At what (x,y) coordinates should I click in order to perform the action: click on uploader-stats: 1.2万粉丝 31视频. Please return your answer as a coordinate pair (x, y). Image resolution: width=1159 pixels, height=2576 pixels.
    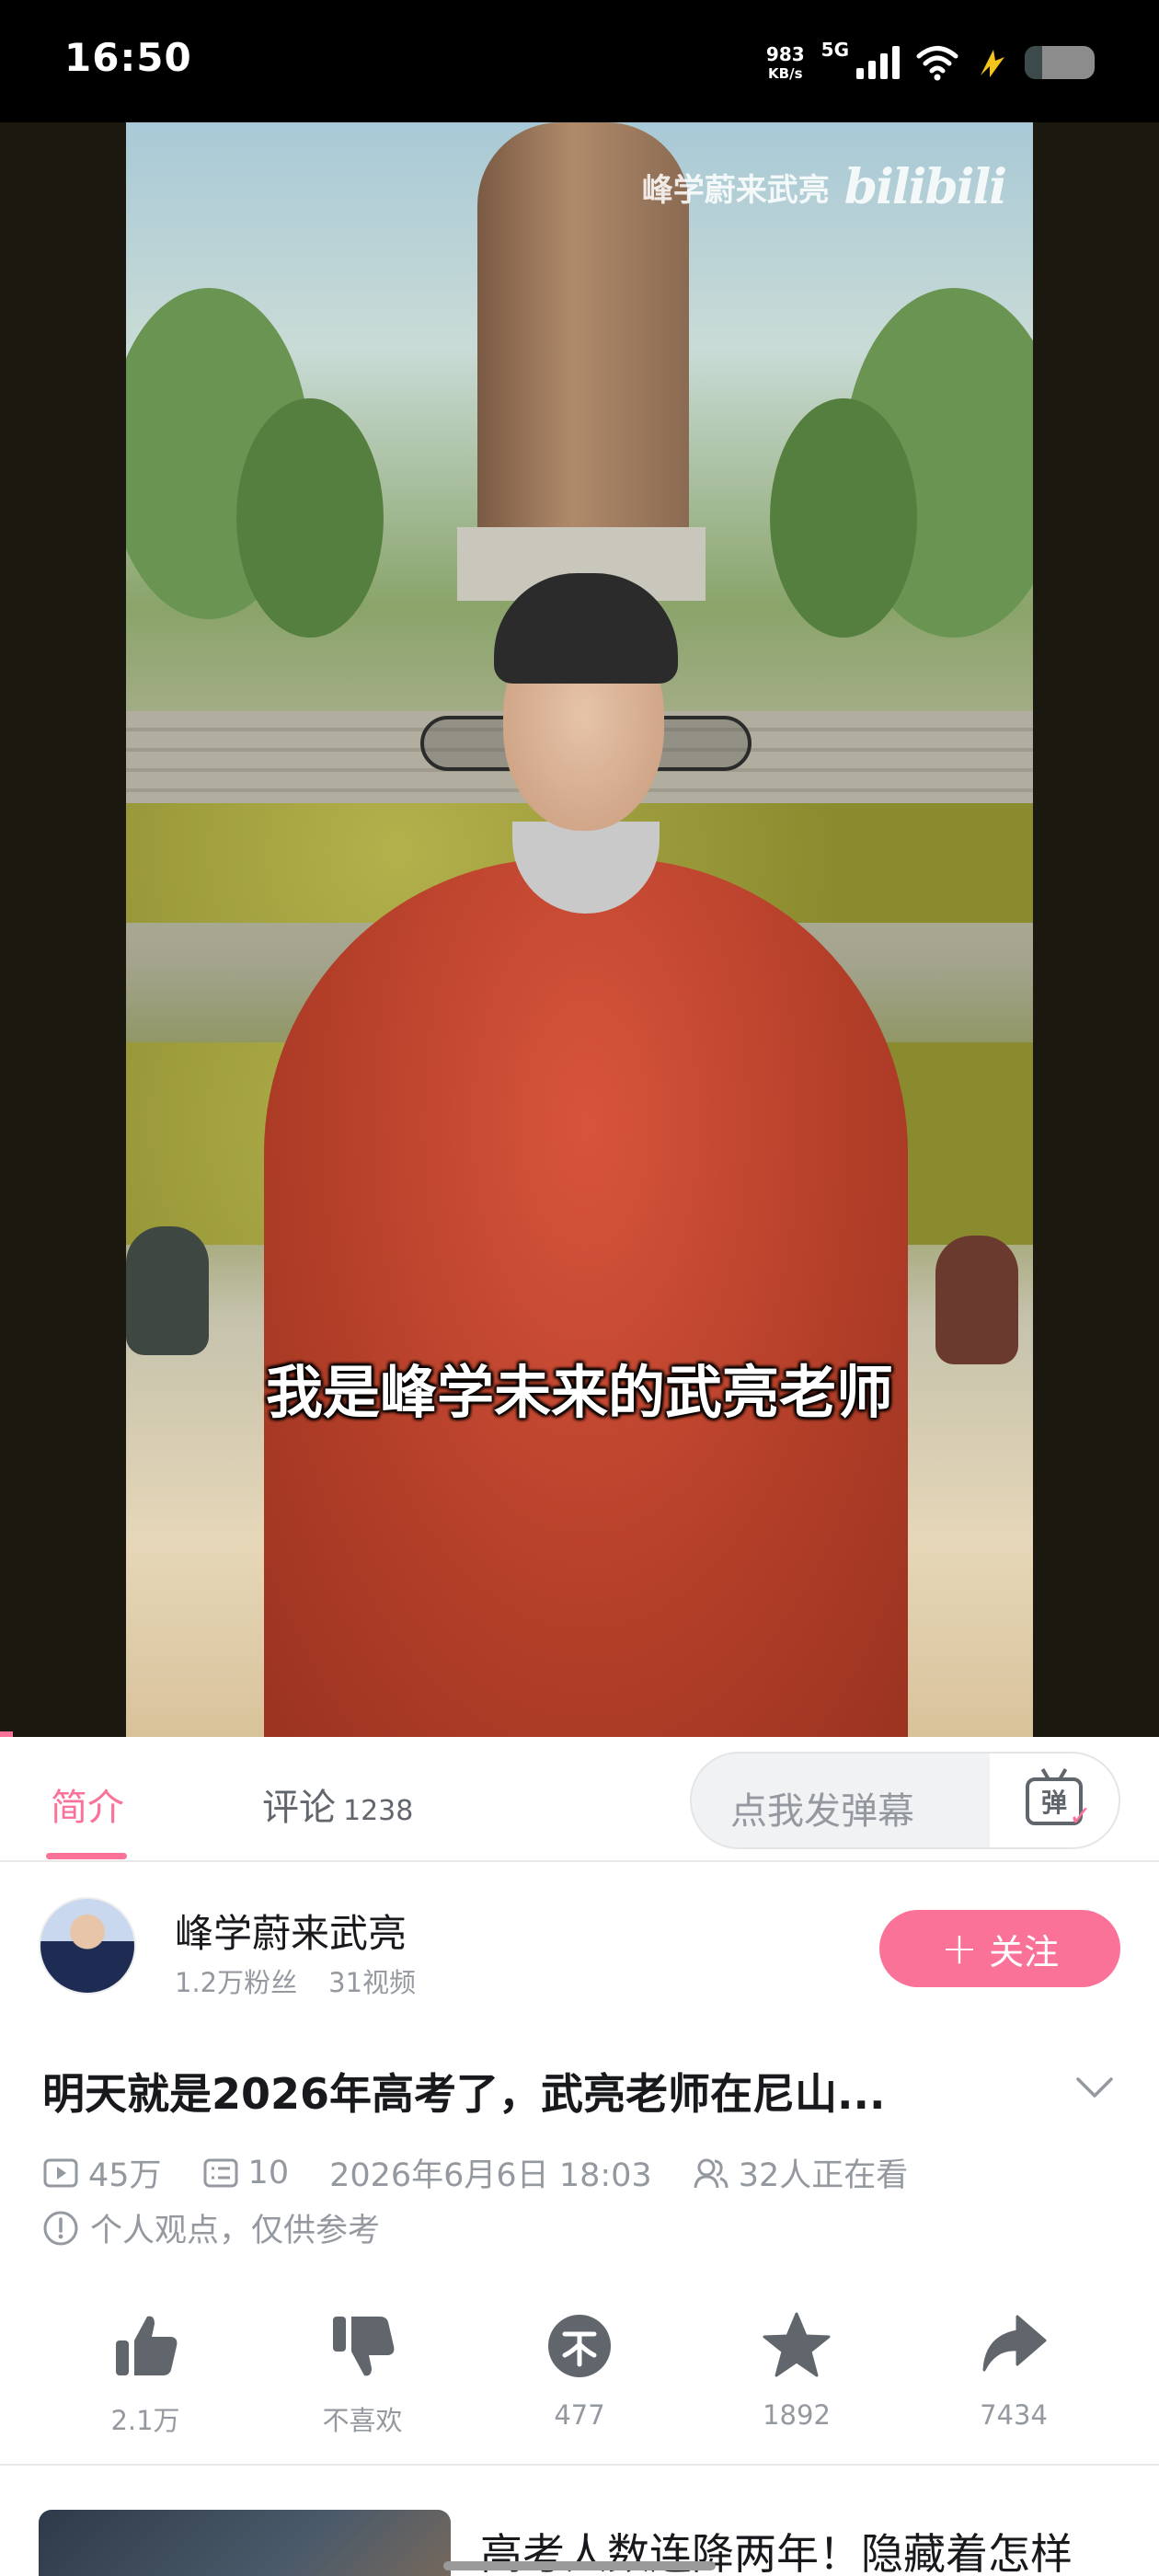
    Looking at the image, I should click on (295, 1980).